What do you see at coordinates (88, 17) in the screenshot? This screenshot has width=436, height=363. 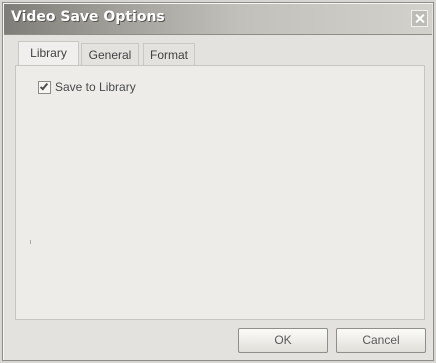 I see `window-title: Video Save Options` at bounding box center [88, 17].